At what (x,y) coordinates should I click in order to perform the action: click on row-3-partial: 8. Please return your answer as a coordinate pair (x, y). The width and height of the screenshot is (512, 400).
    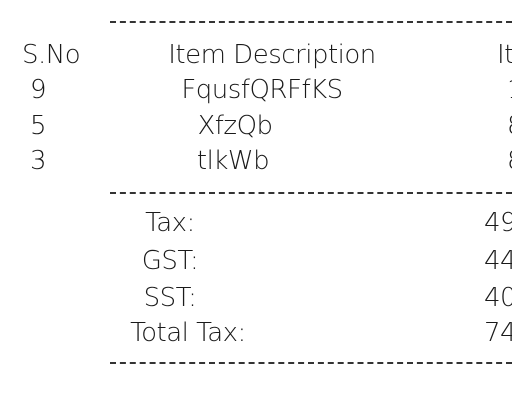
    Looking at the image, I should click on (509, 161).